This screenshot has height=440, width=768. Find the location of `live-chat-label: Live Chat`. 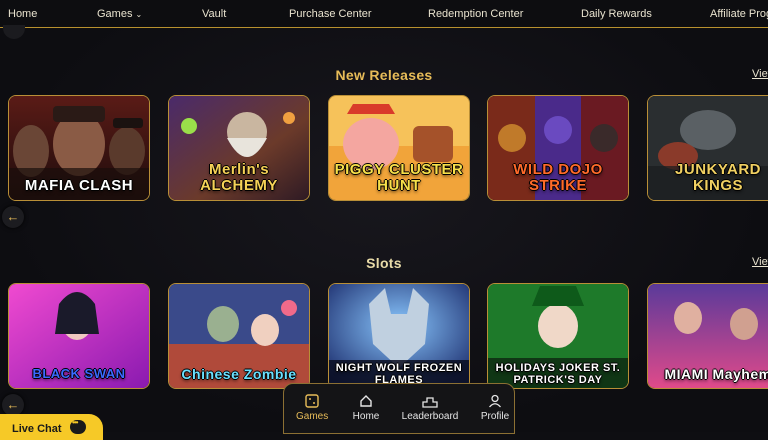

live-chat-label: Live Chat is located at coordinates (37, 429).